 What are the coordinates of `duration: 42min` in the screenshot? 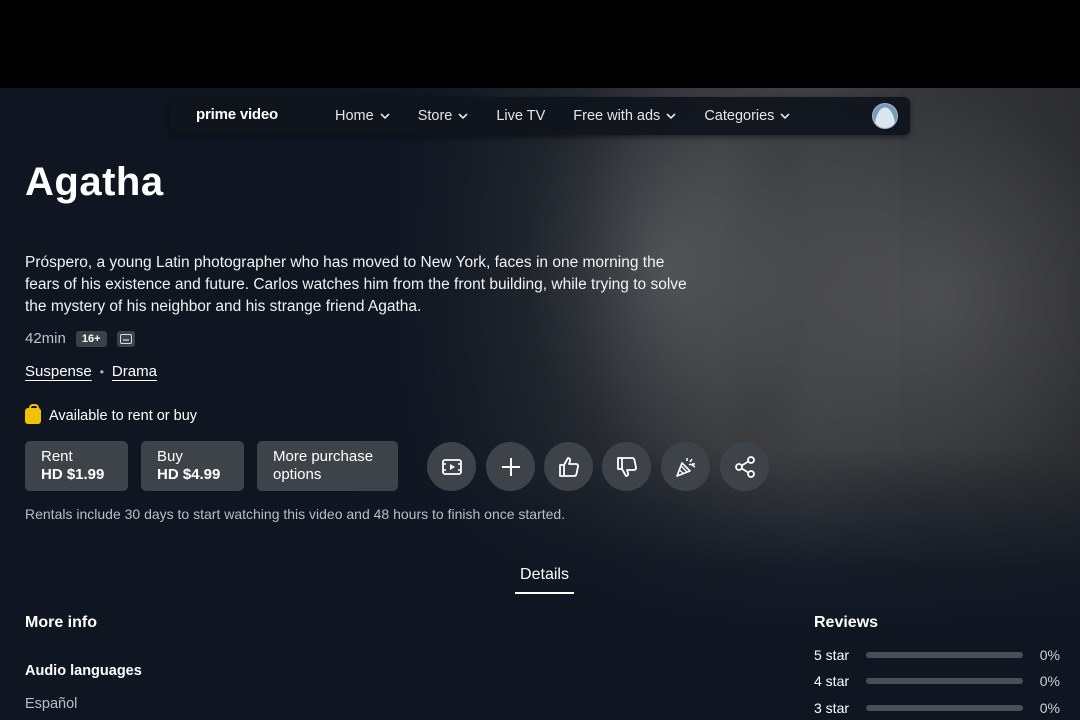 It's located at (45, 338).